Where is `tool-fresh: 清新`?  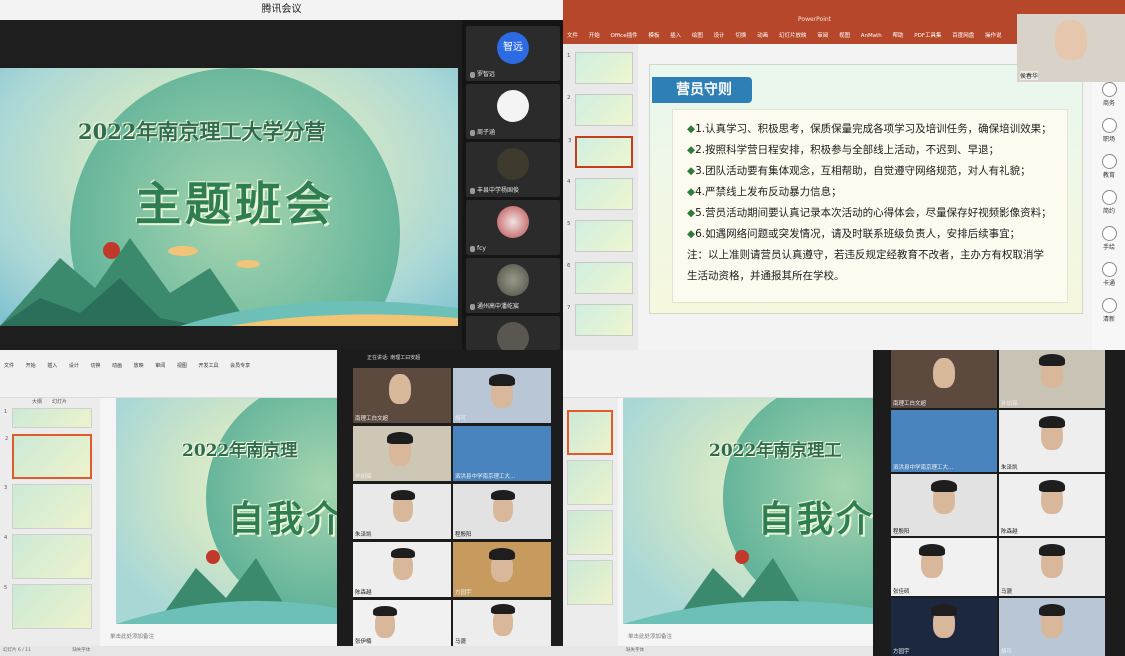
tool-fresh: 清新 is located at coordinates (1109, 310).